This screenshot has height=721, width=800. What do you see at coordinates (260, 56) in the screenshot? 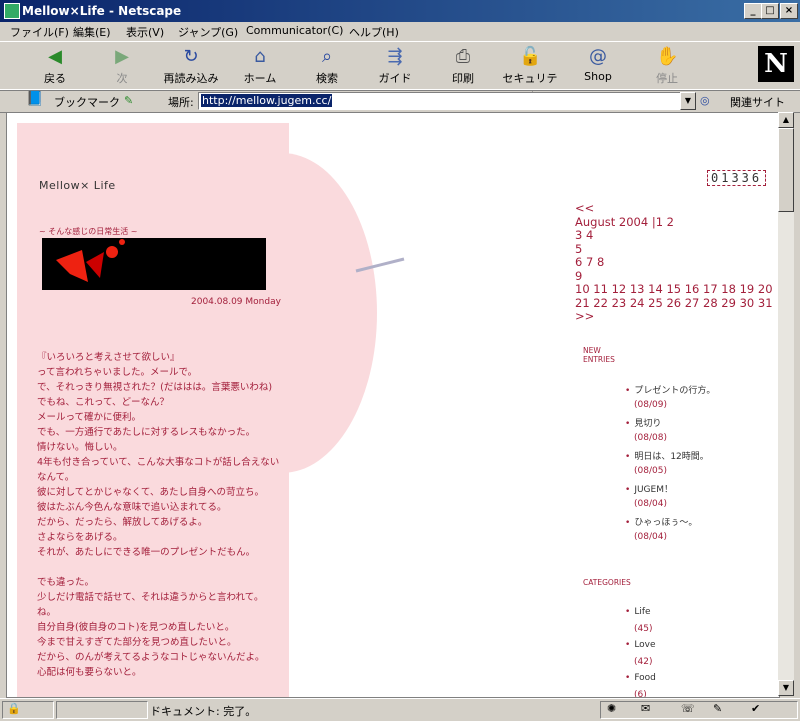
I see `home-icon: ⌂` at bounding box center [260, 56].